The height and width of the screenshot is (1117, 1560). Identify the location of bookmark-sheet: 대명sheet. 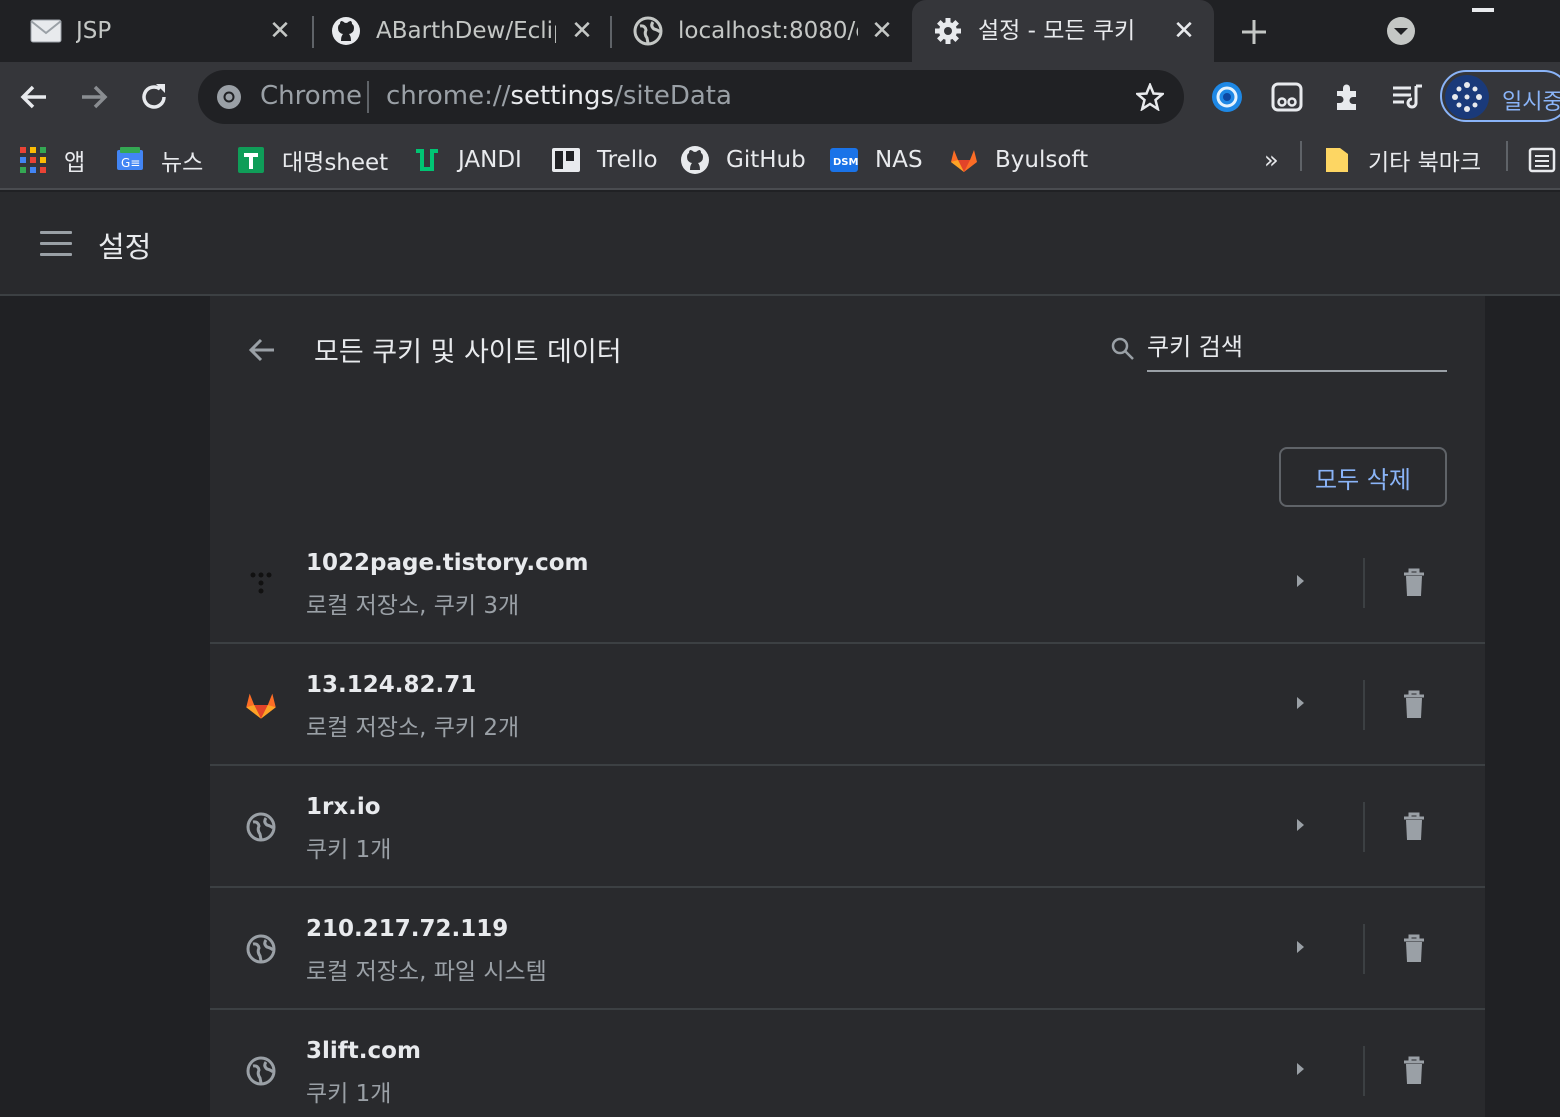
(312, 160).